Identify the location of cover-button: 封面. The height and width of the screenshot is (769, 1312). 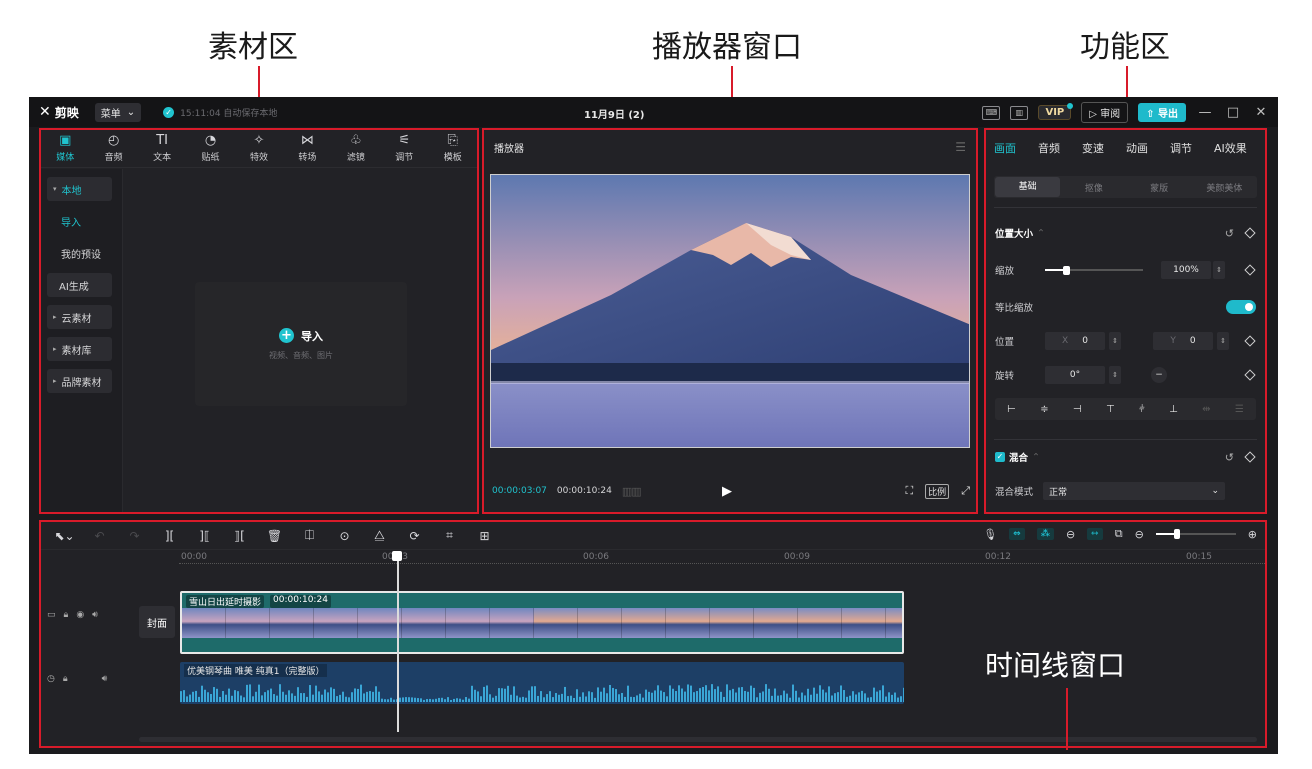
(157, 622).